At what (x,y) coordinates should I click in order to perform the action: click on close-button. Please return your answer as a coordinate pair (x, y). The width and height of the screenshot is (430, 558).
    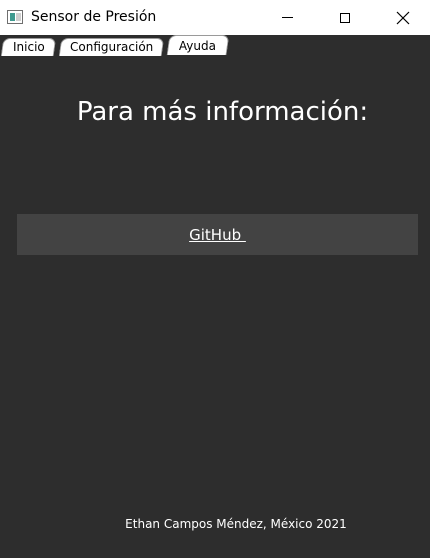
    Looking at the image, I should click on (402, 17).